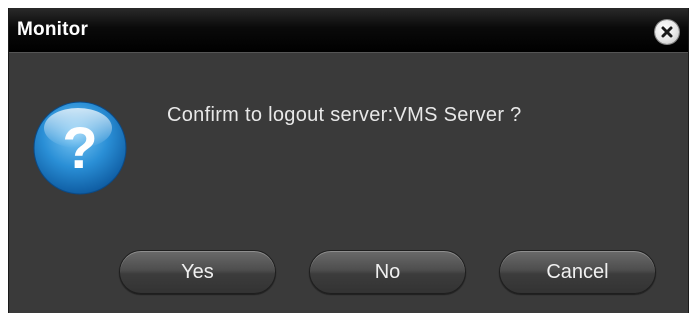 This screenshot has height=313, width=696. What do you see at coordinates (197, 272) in the screenshot?
I see `yes-button: Yes` at bounding box center [197, 272].